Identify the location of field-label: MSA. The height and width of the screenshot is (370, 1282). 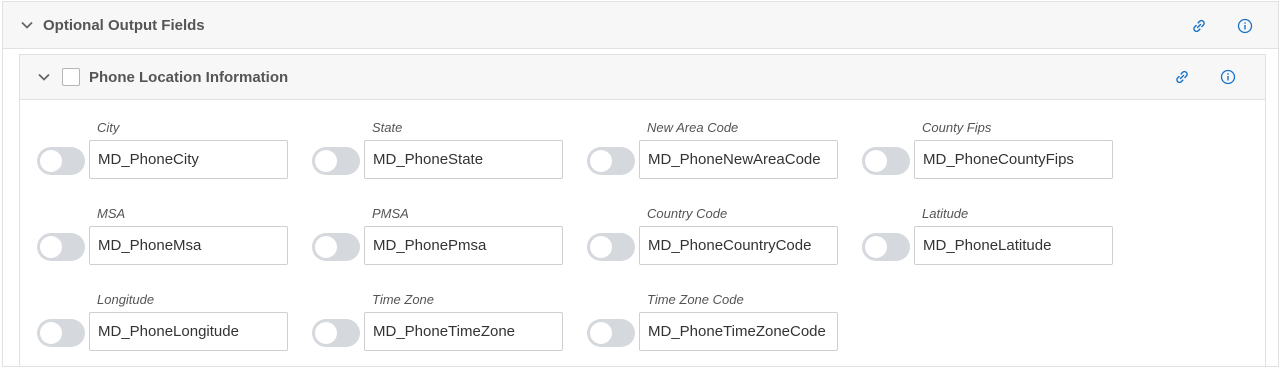
(111, 213).